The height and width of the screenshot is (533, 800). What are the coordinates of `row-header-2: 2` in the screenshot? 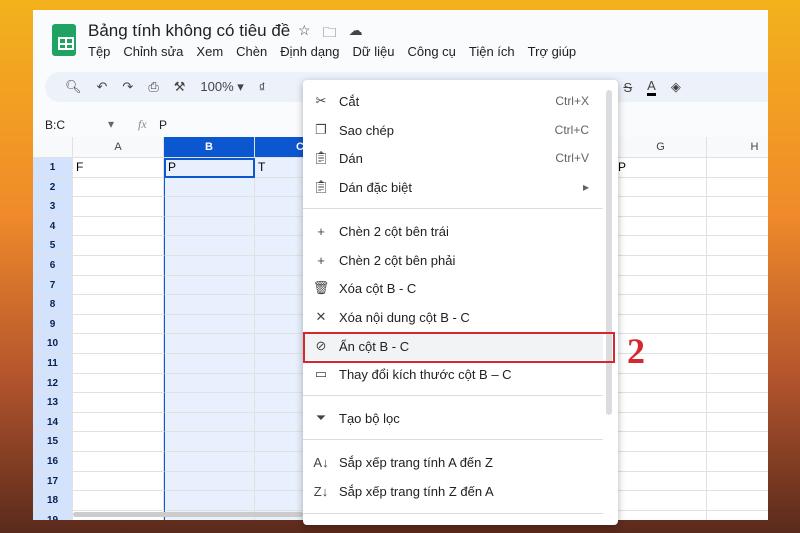 It's located at (53, 187).